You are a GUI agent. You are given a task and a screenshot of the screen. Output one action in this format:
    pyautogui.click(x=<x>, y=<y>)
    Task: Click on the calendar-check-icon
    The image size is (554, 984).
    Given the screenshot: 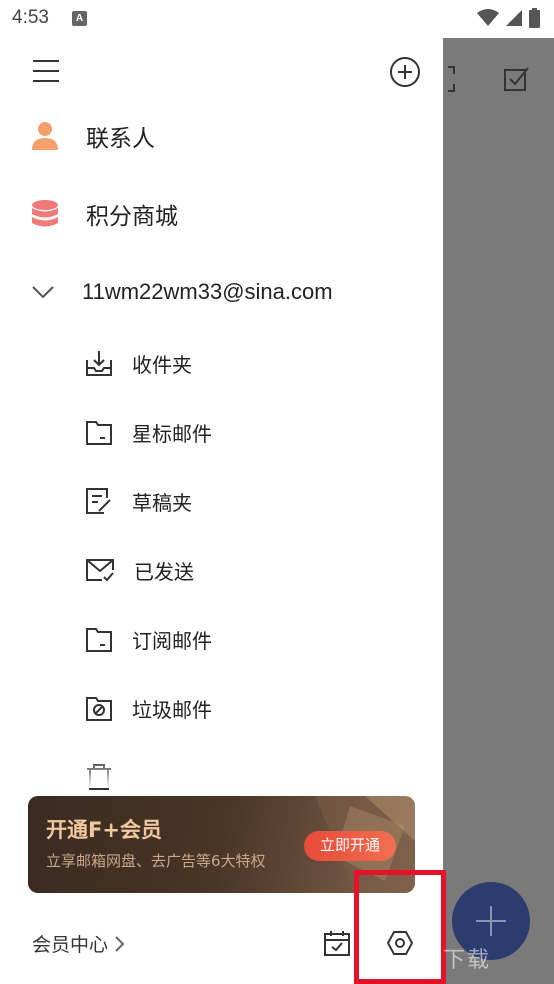 What is the action you would take?
    pyautogui.click(x=337, y=943)
    